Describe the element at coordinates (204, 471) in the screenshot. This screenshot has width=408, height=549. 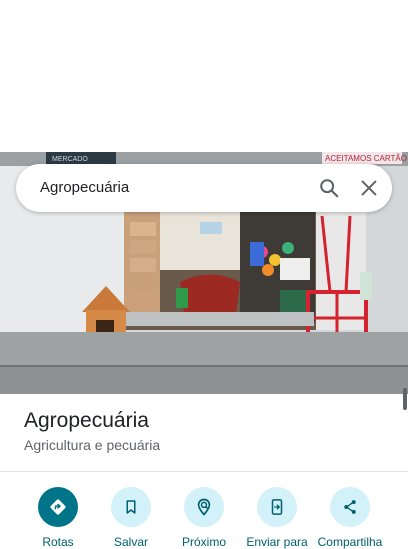
I see `divider` at that location.